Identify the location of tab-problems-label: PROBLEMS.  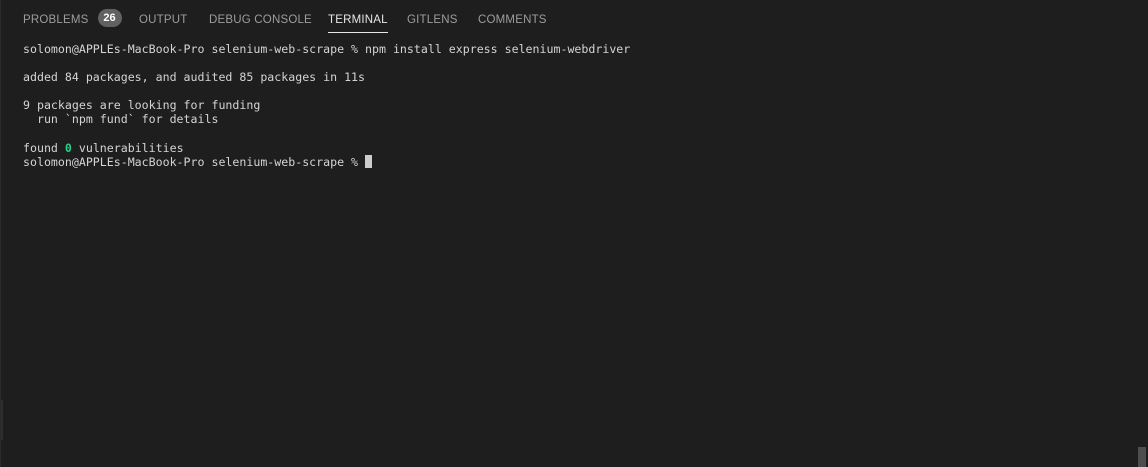
(56, 20).